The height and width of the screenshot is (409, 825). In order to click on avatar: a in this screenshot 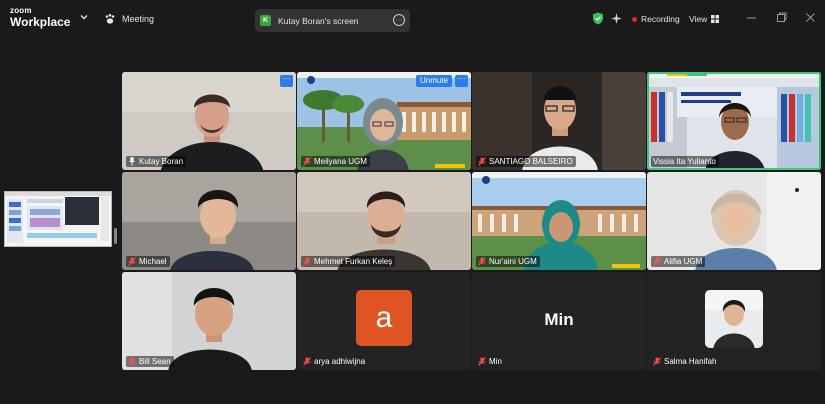, I will do `click(384, 318)`.